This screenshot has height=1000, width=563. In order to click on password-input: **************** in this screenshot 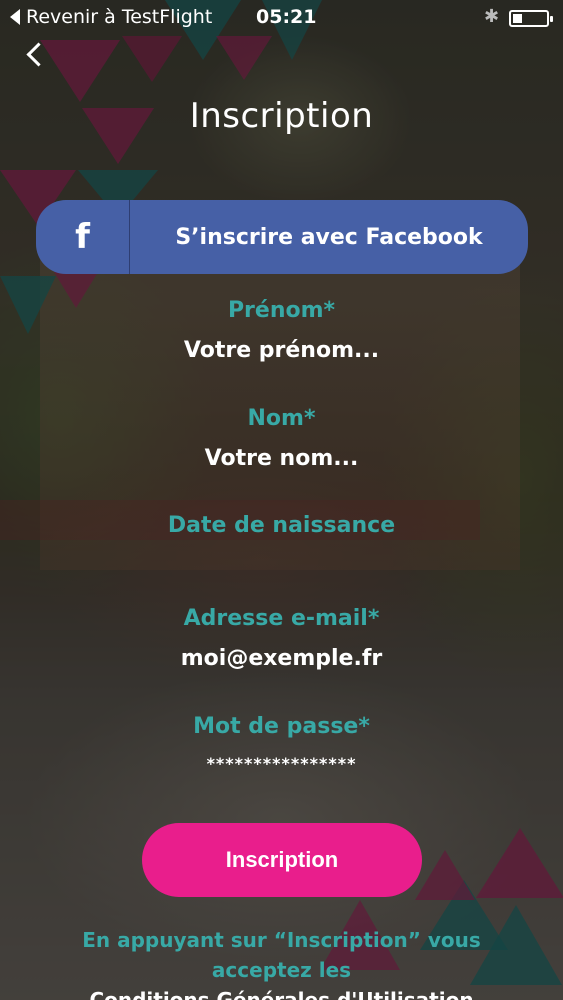, I will do `click(281, 763)`.